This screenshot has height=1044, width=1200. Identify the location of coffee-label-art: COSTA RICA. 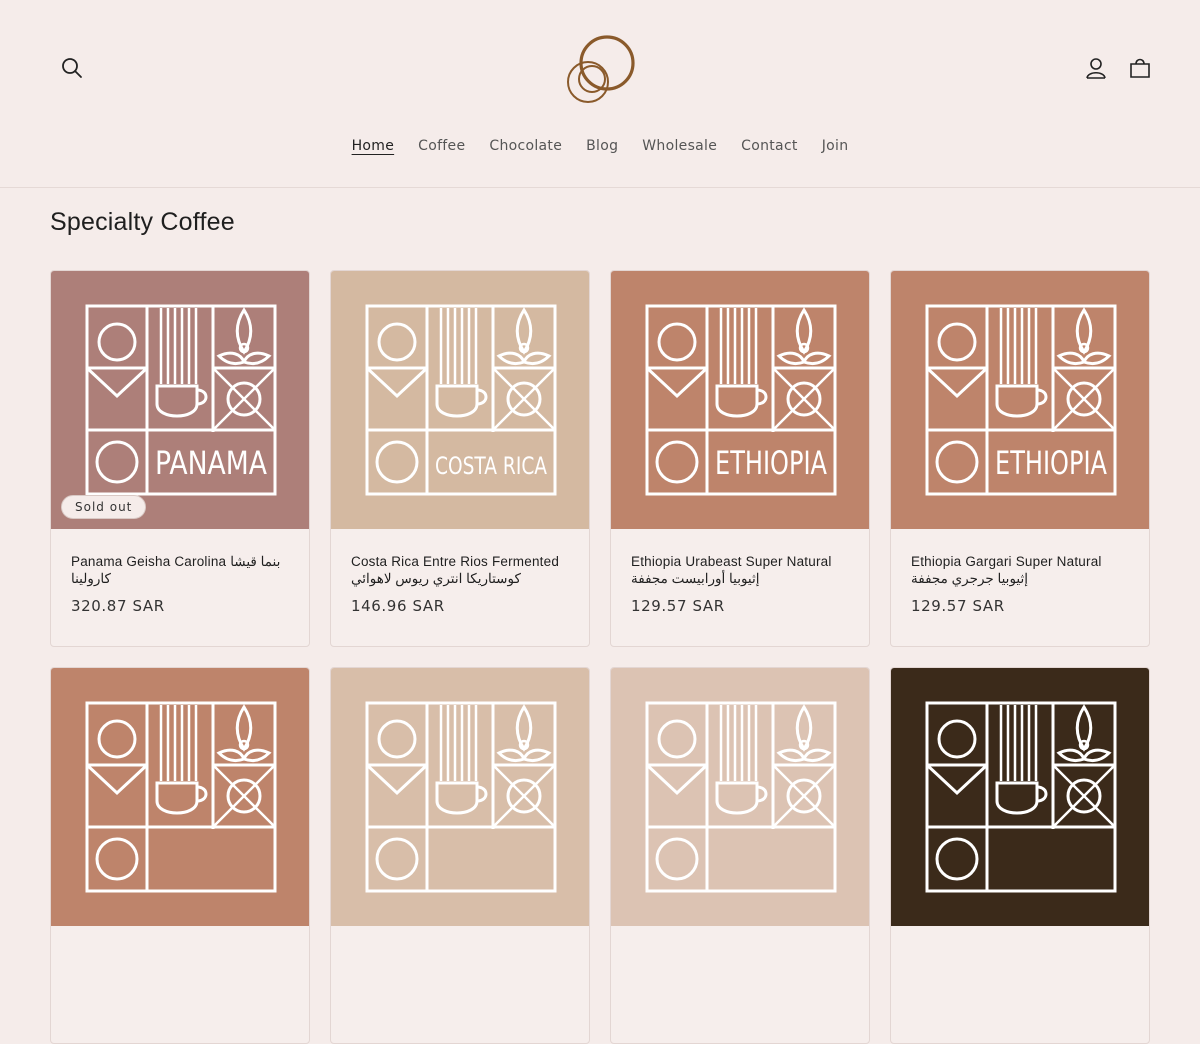
(461, 400).